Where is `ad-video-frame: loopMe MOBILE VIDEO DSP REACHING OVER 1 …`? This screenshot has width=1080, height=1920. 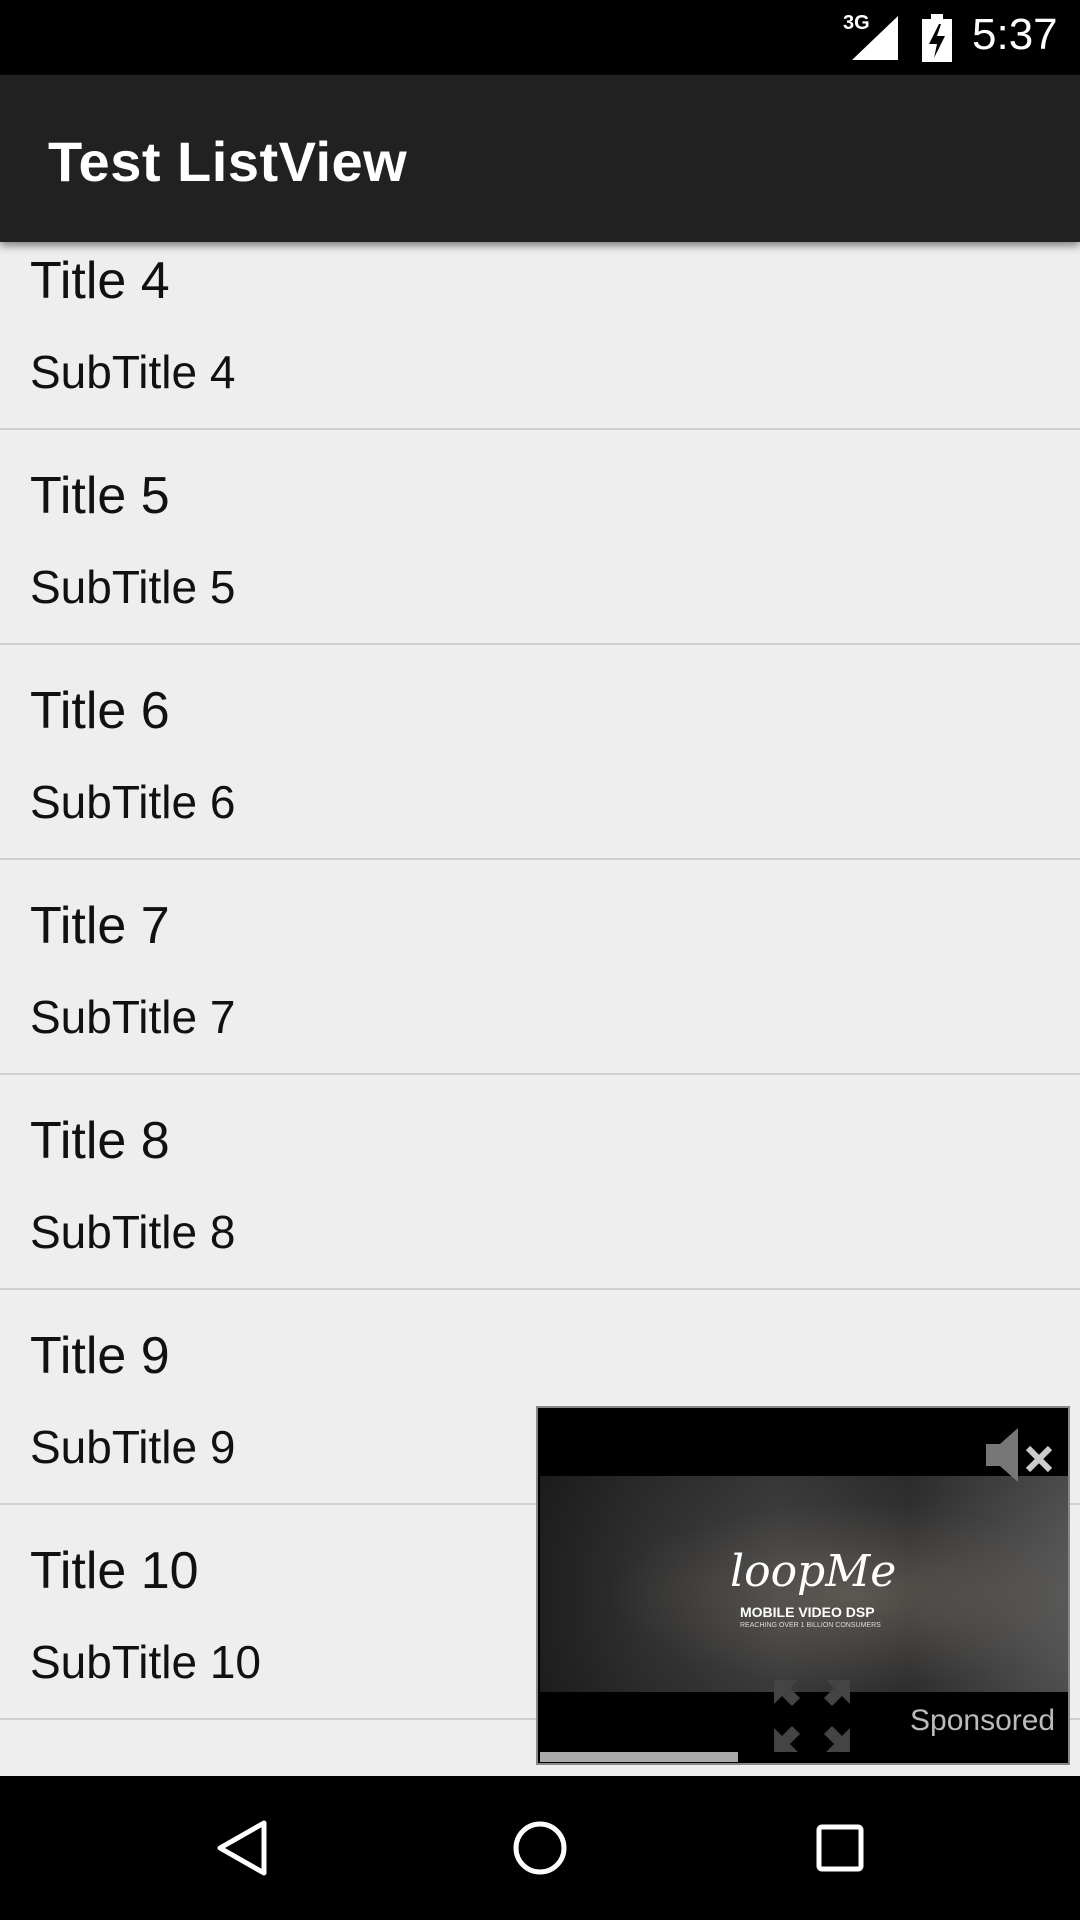
ad-video-frame: loopMe MOBILE VIDEO DSP REACHING OVER 1 … is located at coordinates (804, 1584).